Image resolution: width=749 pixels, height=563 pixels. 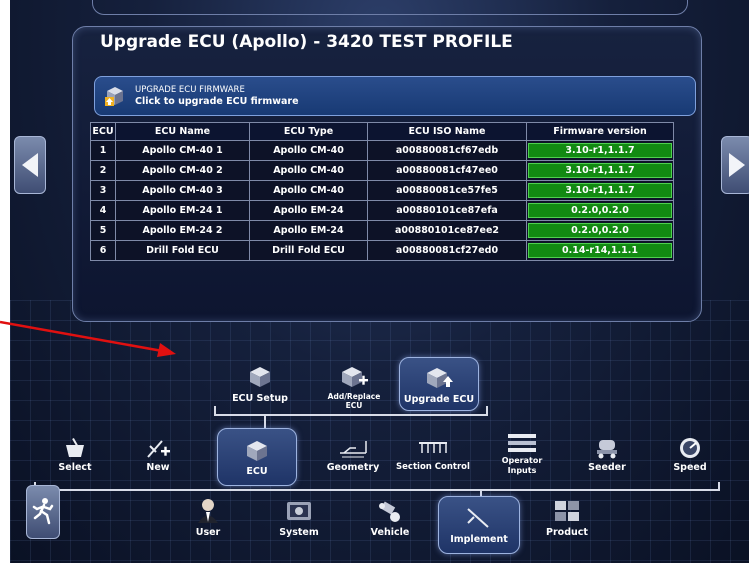 What do you see at coordinates (103, 170) in the screenshot?
I see `cell-ecu-number: 2` at bounding box center [103, 170].